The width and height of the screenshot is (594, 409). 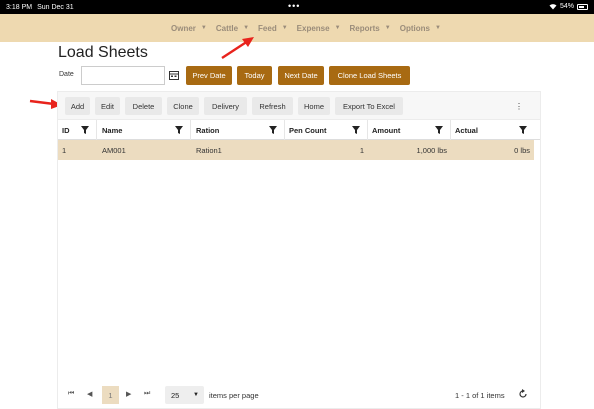 I want to click on nav-item-label: Reports, so click(x=364, y=28).